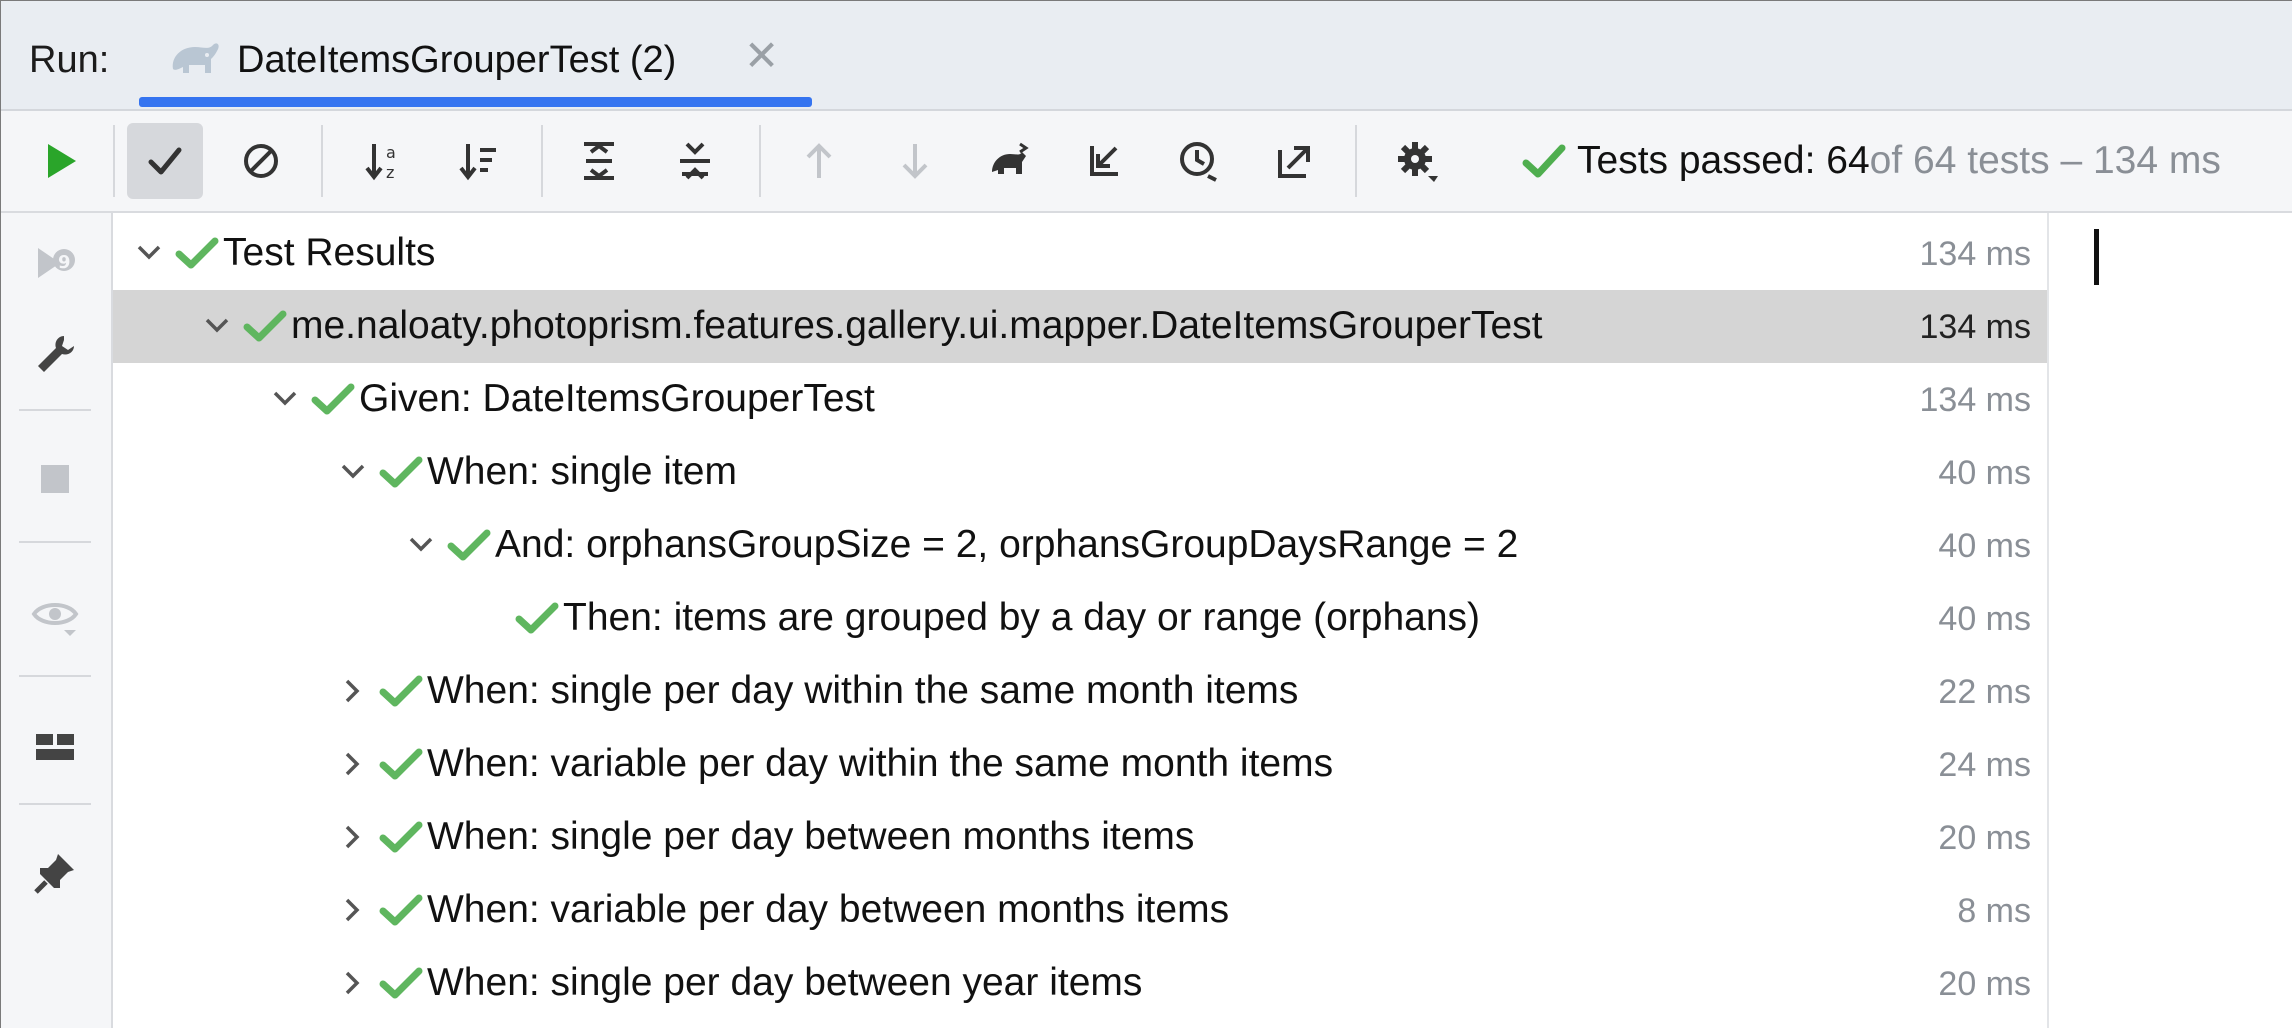 The height and width of the screenshot is (1029, 2293). I want to click on tree-row: When: single item 40 ms, so click(1080, 472).